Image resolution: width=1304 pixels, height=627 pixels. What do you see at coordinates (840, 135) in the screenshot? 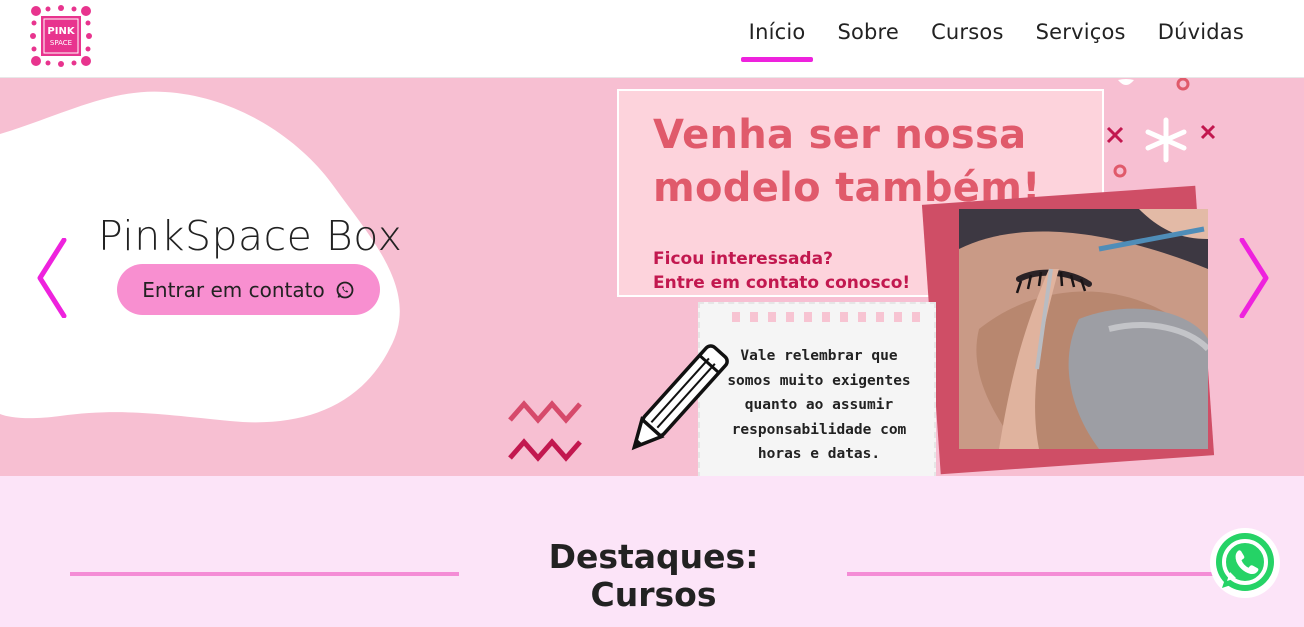
I see `promo-headline-line1: Venha ser nossa` at bounding box center [840, 135].